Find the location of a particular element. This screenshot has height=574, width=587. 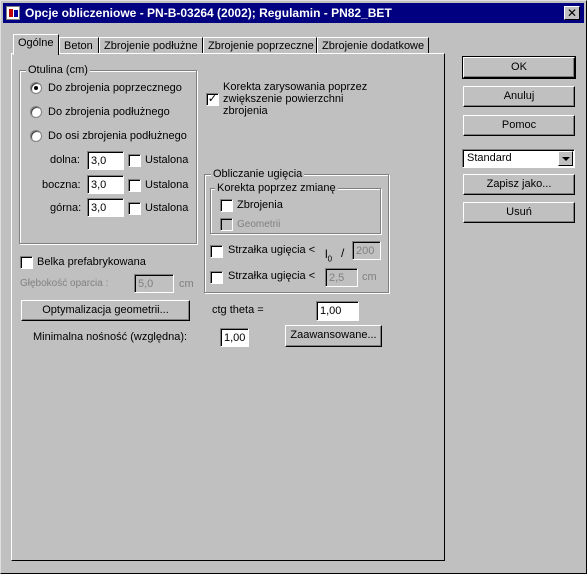

dolna-ustalona-checkbox is located at coordinates (134, 160).